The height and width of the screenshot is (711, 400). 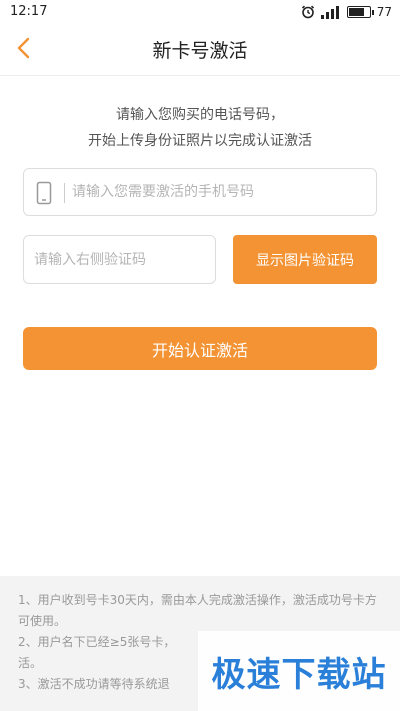 I want to click on header: 新卡号激活, so click(x=200, y=50).